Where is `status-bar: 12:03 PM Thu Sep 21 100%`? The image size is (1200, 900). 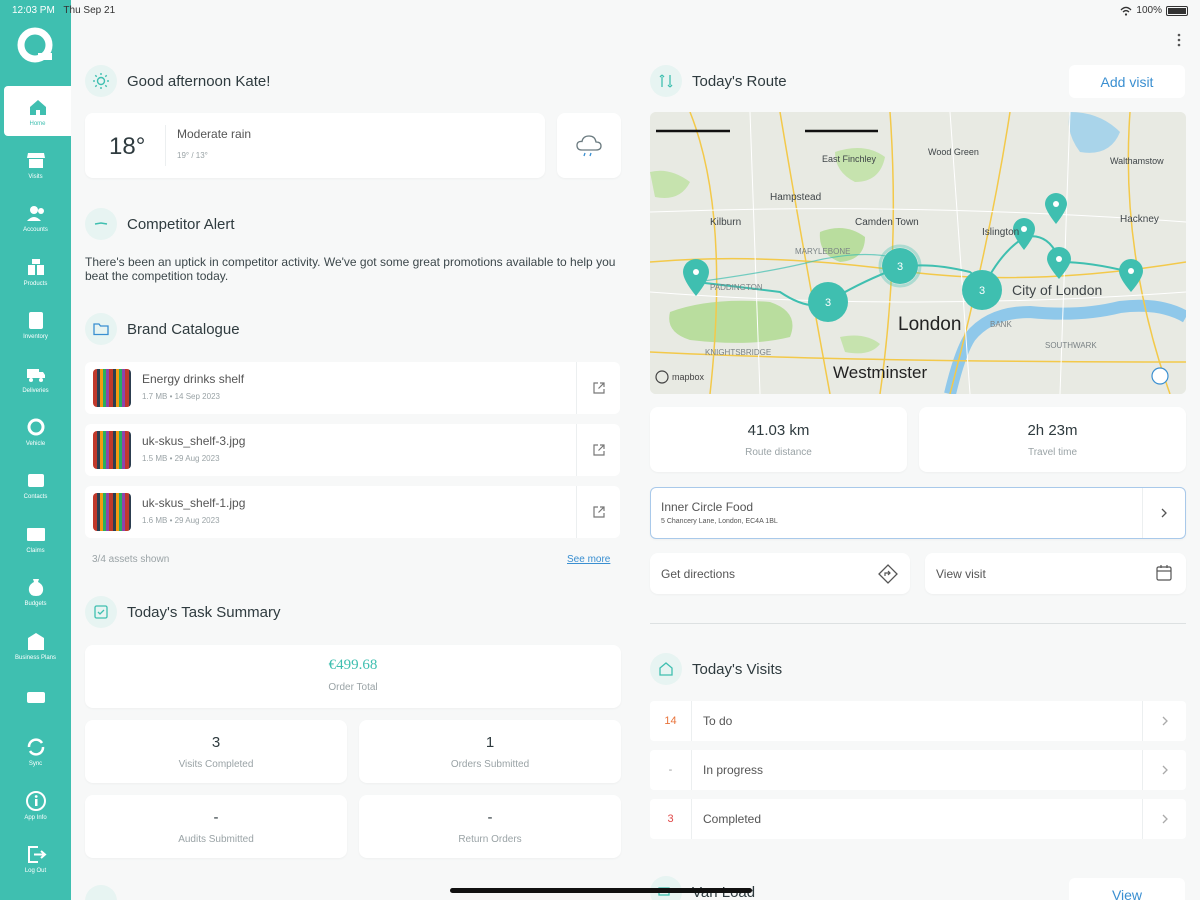 status-bar: 12:03 PM Thu Sep 21 100% is located at coordinates (600, 11).